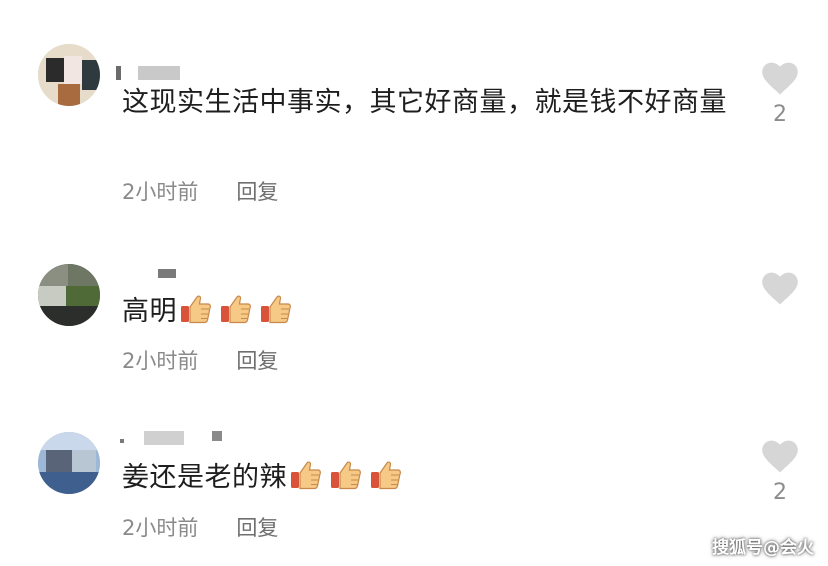 This screenshot has width=828, height=566. I want to click on comment-body: 高明, so click(149, 311).